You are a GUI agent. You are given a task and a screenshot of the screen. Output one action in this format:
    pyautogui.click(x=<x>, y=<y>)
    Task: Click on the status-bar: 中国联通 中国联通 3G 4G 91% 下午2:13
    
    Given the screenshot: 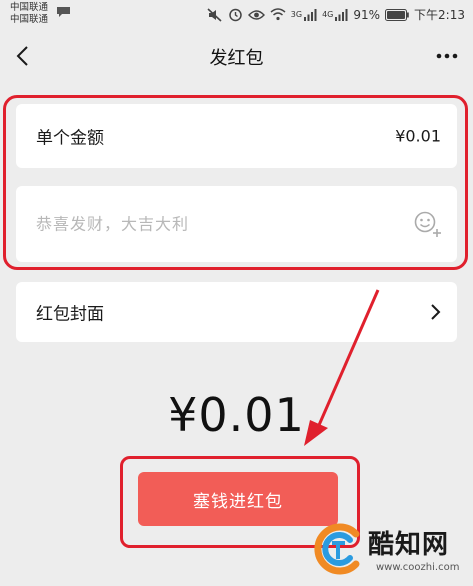 What is the action you would take?
    pyautogui.click(x=236, y=15)
    